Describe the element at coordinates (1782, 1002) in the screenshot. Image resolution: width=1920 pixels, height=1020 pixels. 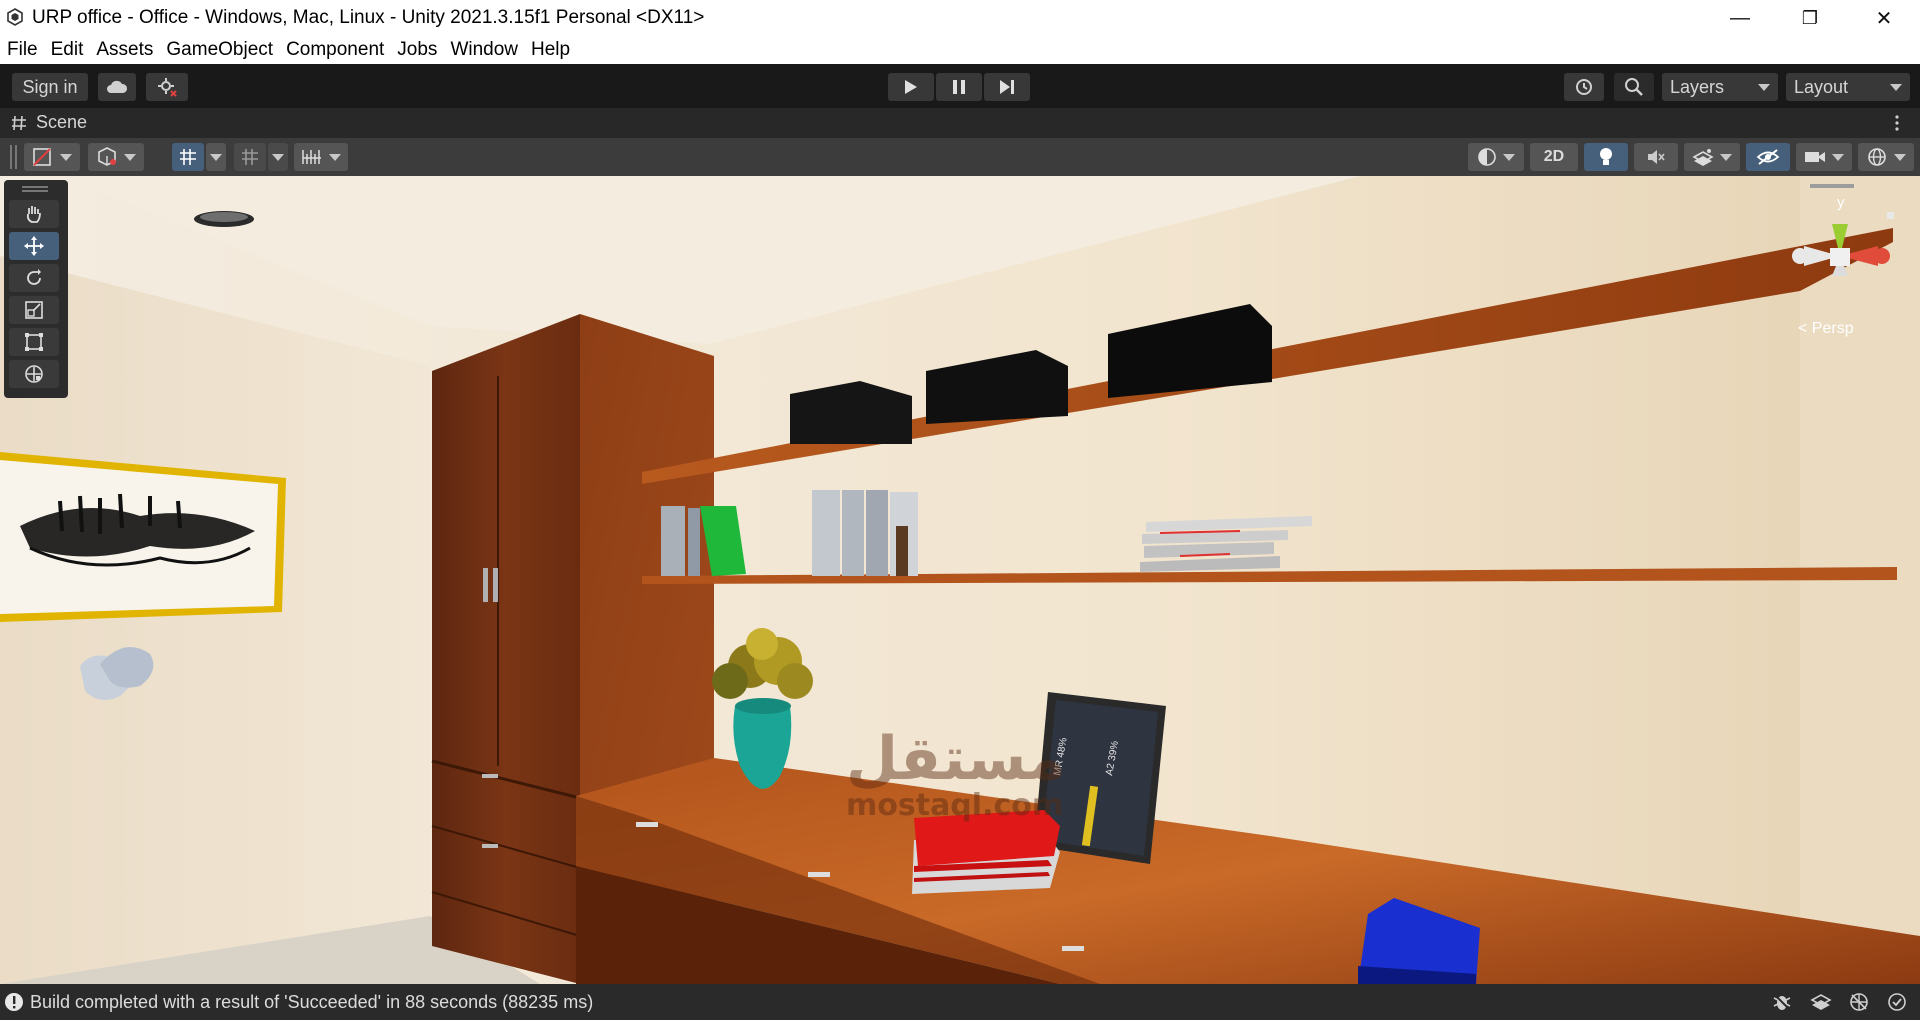
I see `bug-icon` at that location.